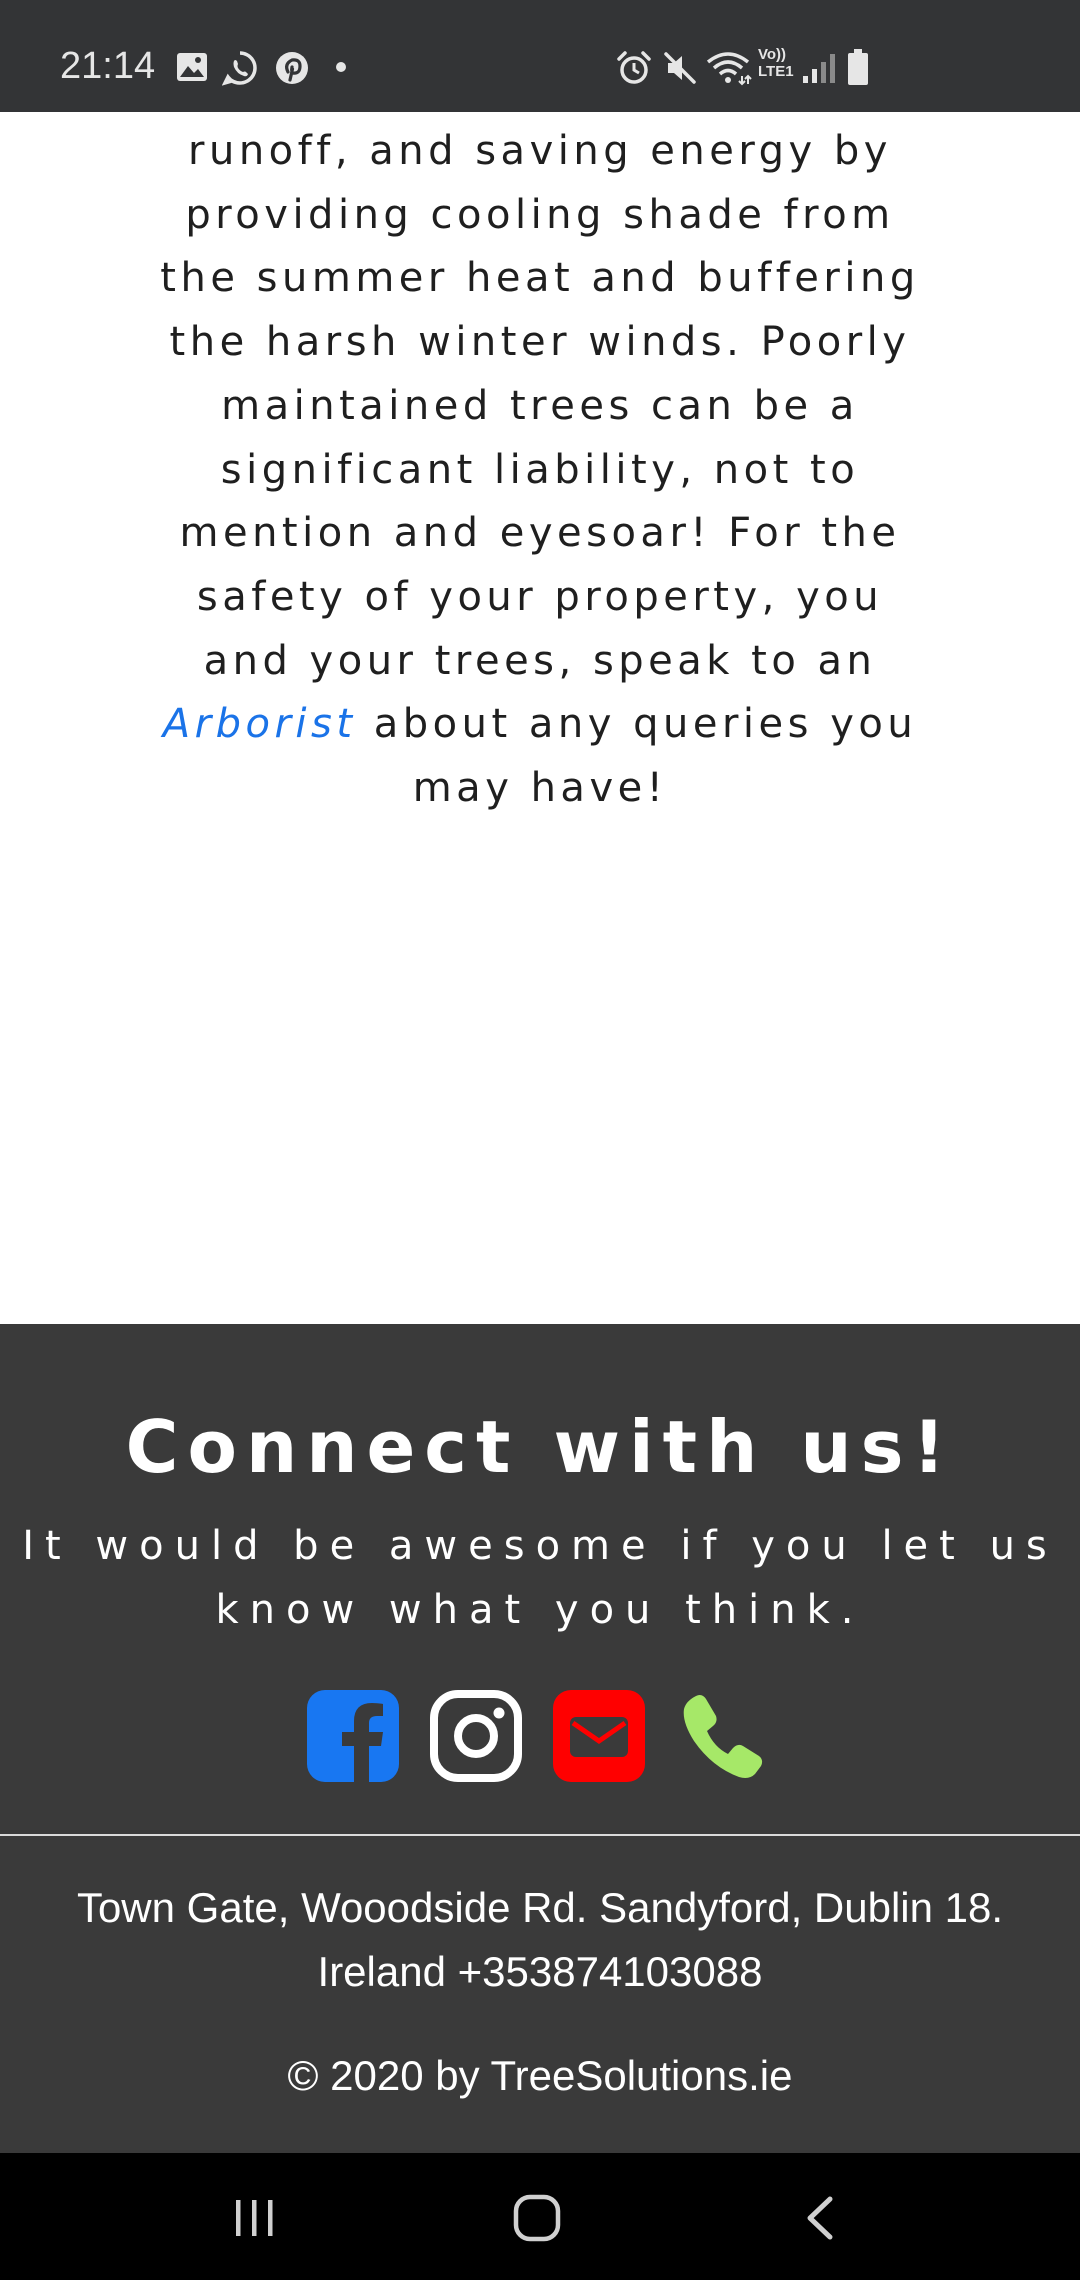  What do you see at coordinates (680, 68) in the screenshot?
I see `mute-icon` at bounding box center [680, 68].